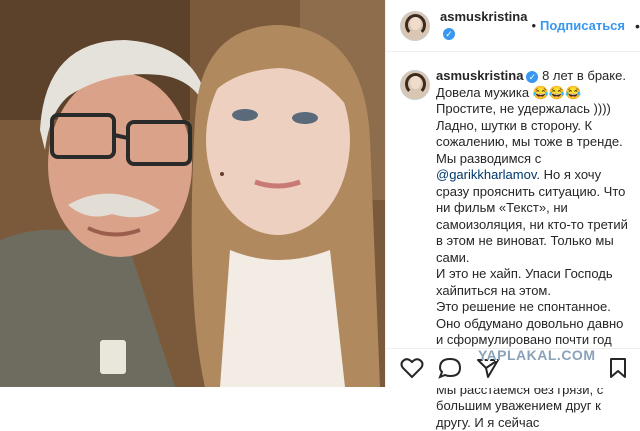  What do you see at coordinates (483, 16) in the screenshot?
I see `header-username: asmuskristina` at bounding box center [483, 16].